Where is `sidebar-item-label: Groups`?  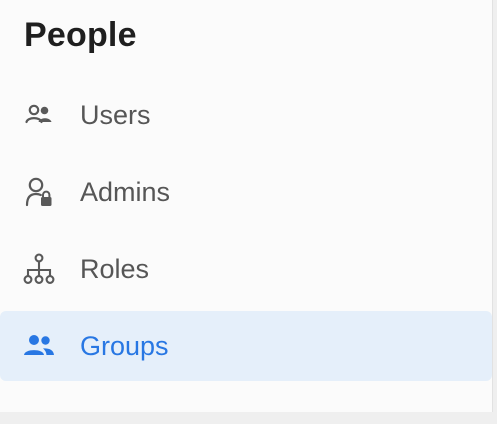
sidebar-item-label: Groups is located at coordinates (124, 346).